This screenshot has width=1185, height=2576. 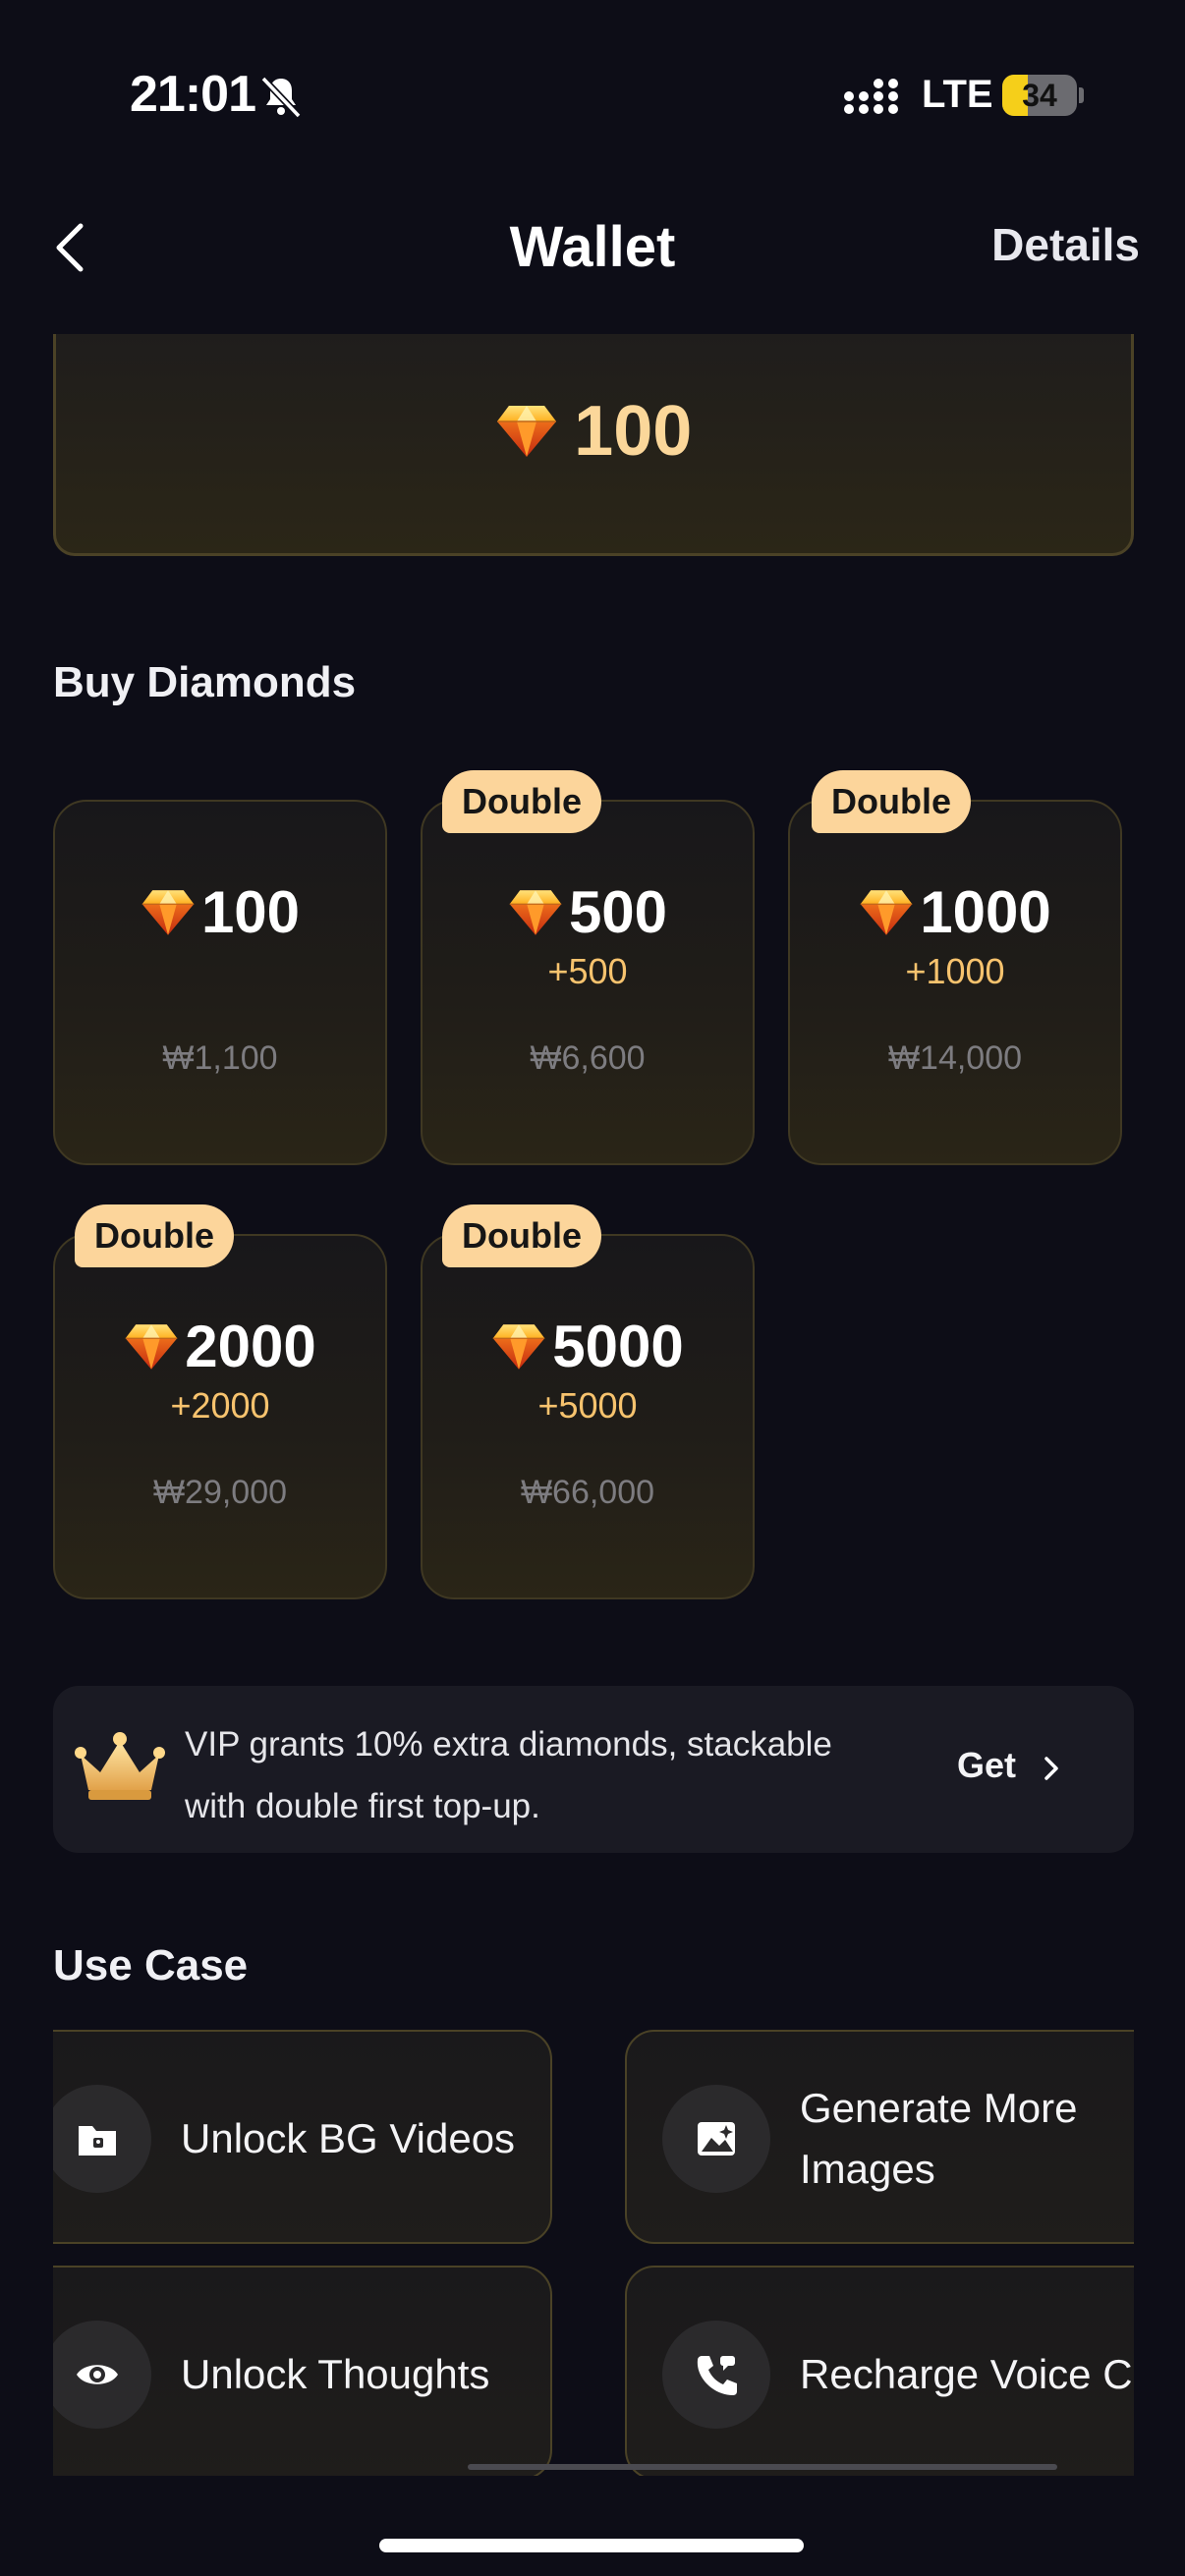 I want to click on use-case-recharge-voice: Recharge Voice C, so click(x=880, y=2371).